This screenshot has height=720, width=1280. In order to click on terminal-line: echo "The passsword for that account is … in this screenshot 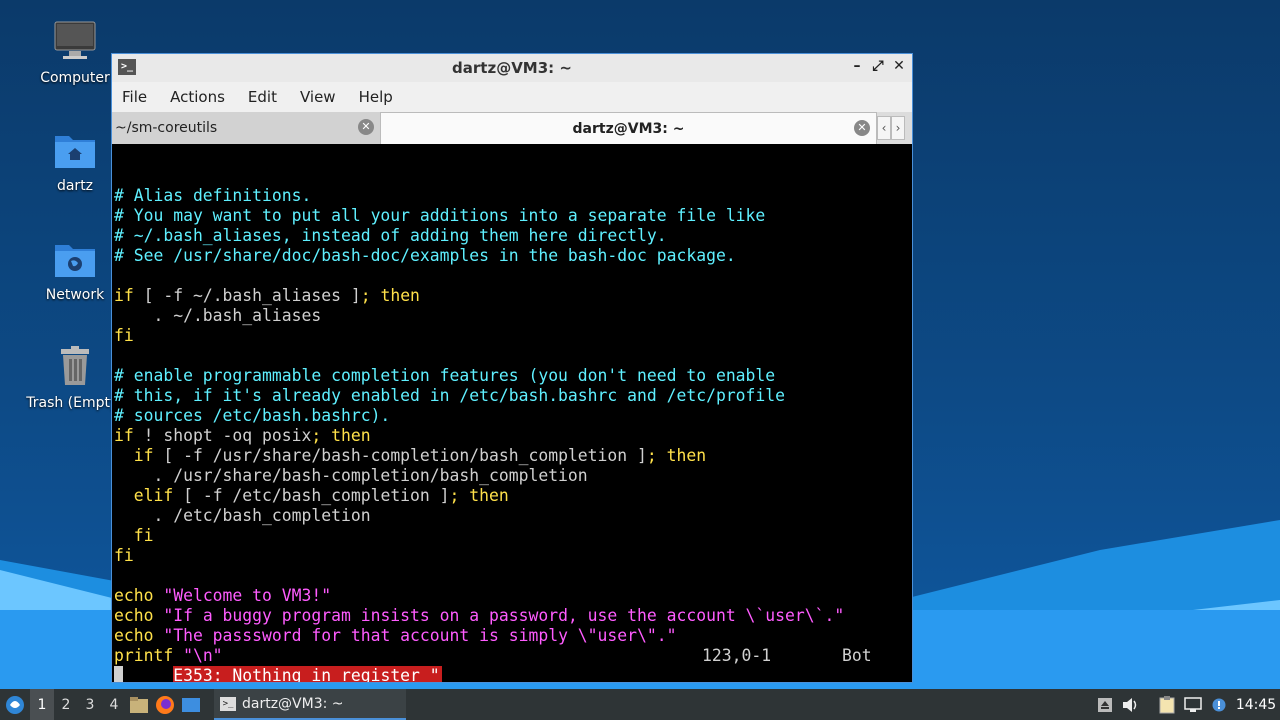, I will do `click(513, 636)`.